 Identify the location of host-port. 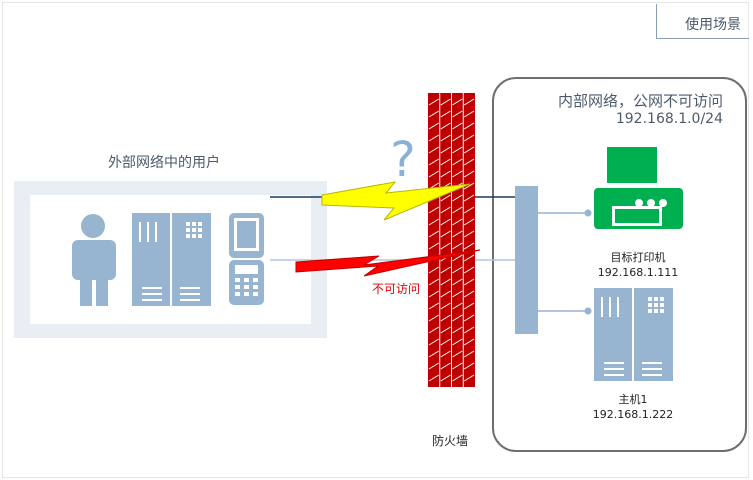
(588, 311).